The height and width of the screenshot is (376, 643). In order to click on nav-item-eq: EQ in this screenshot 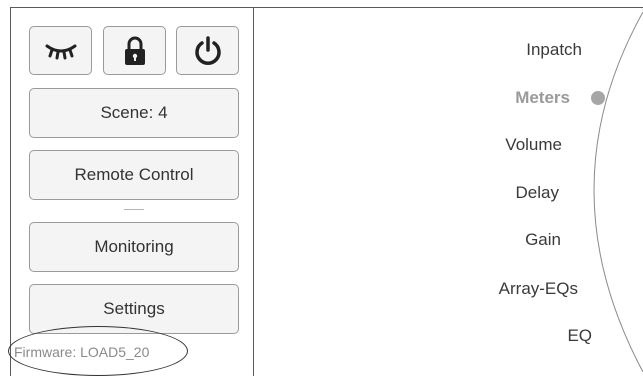, I will do `click(579, 336)`.